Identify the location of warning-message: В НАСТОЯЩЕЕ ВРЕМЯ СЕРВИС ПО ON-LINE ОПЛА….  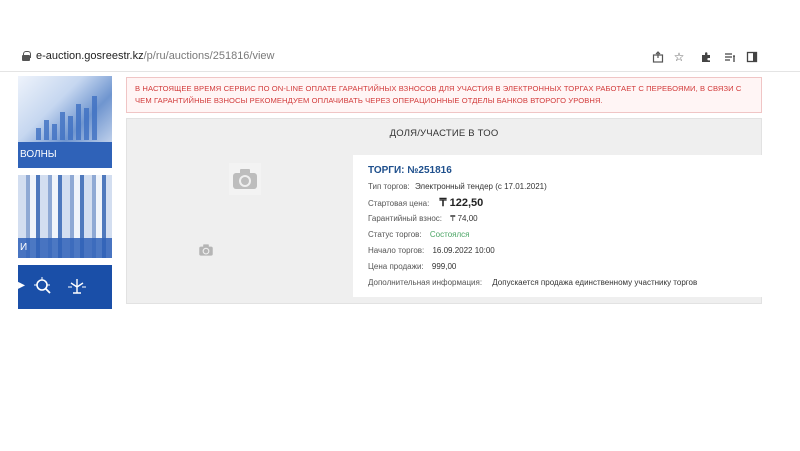
(444, 95).